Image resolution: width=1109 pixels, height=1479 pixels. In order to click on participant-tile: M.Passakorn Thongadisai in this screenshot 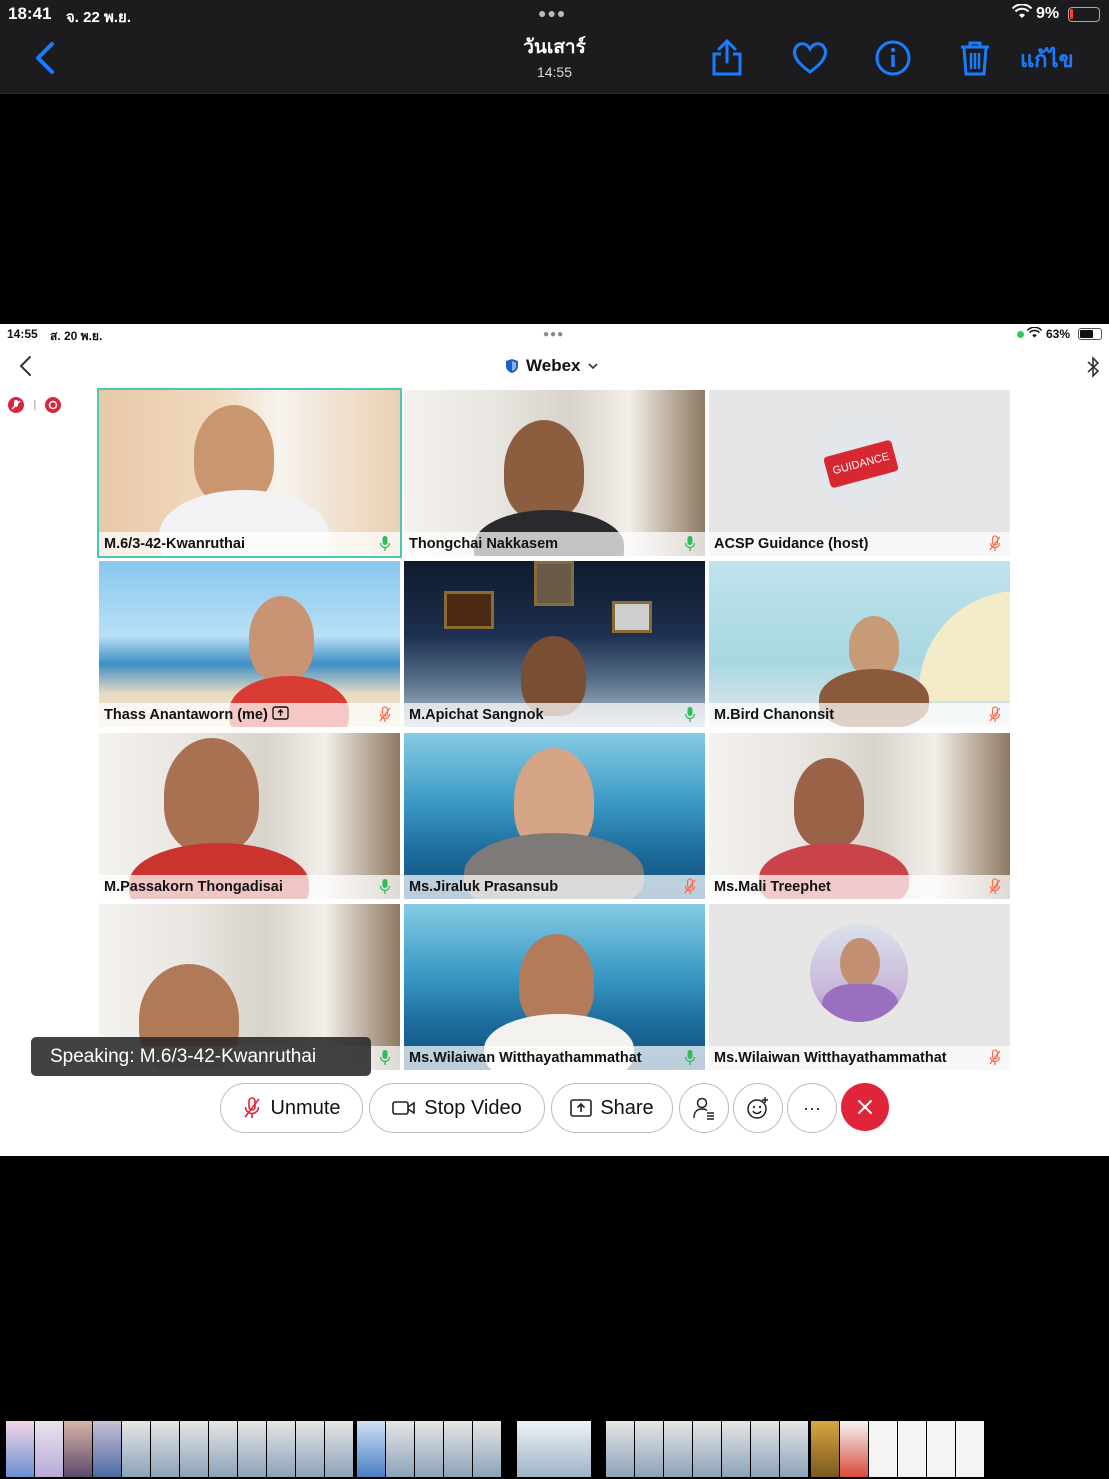, I will do `click(249, 816)`.